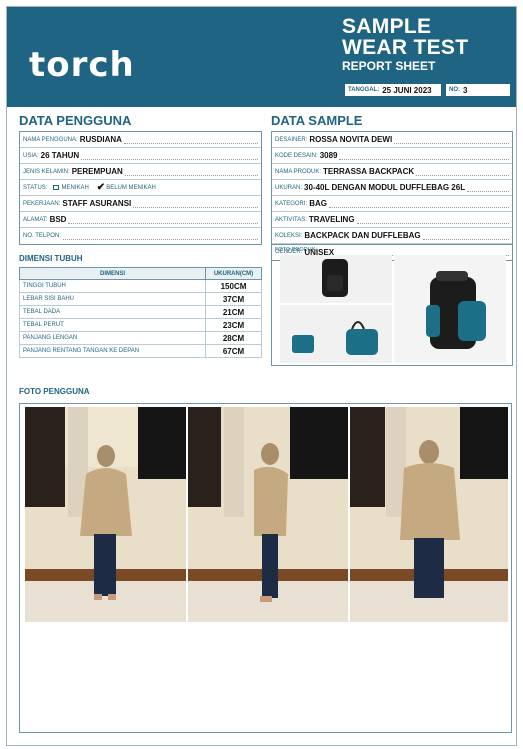  I want to click on dufflebag-image-small, so click(303, 344).